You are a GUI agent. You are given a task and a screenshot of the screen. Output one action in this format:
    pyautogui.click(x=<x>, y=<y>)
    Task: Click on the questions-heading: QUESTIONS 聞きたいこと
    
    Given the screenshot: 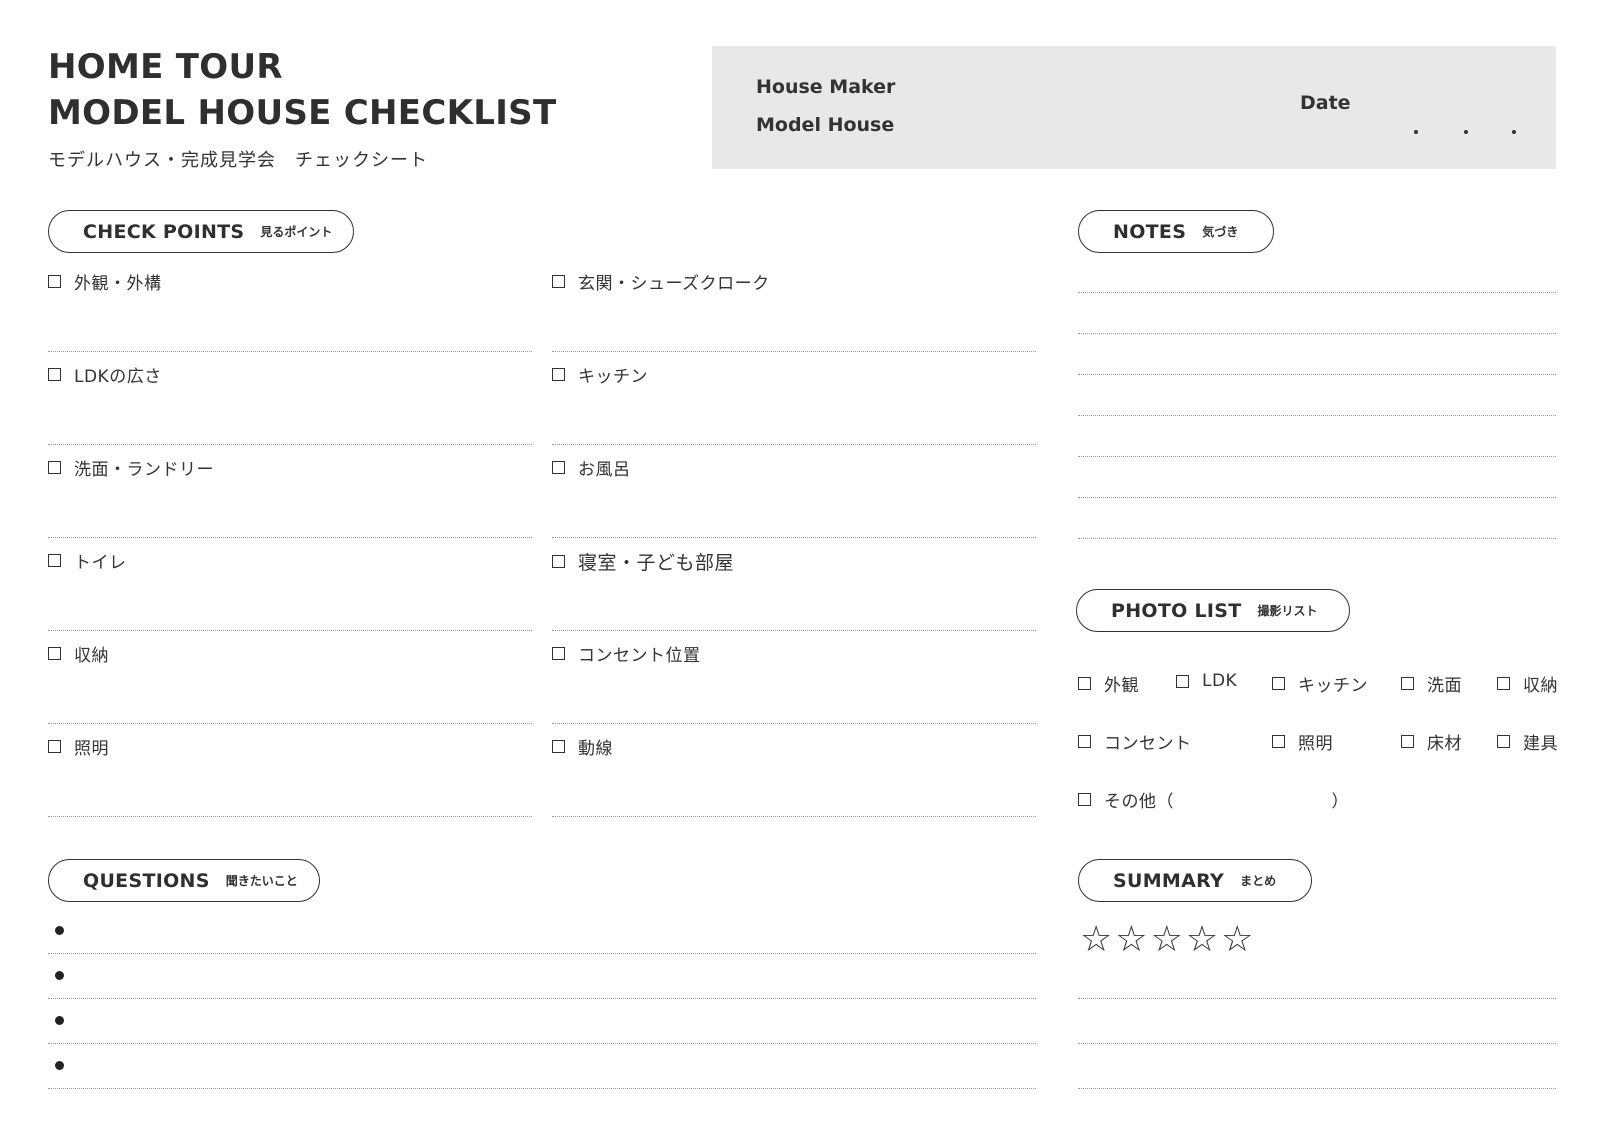 What is the action you would take?
    pyautogui.click(x=184, y=880)
    